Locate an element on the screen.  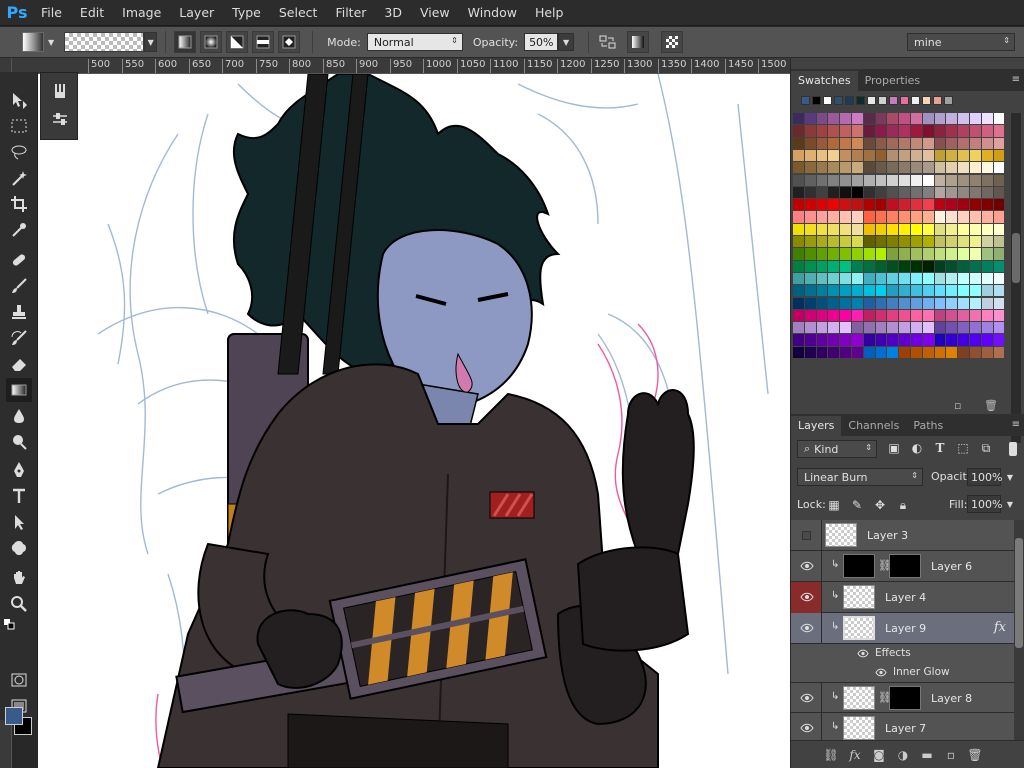
move-tool is located at coordinates (19, 100).